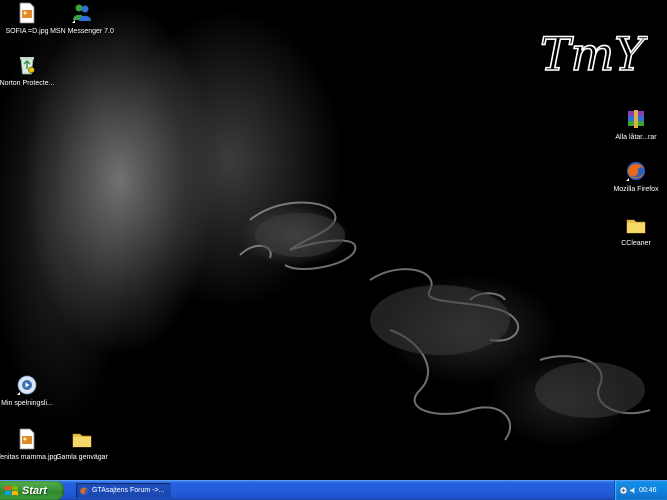  I want to click on norton-recycle-bin-icon, so click(27, 66).